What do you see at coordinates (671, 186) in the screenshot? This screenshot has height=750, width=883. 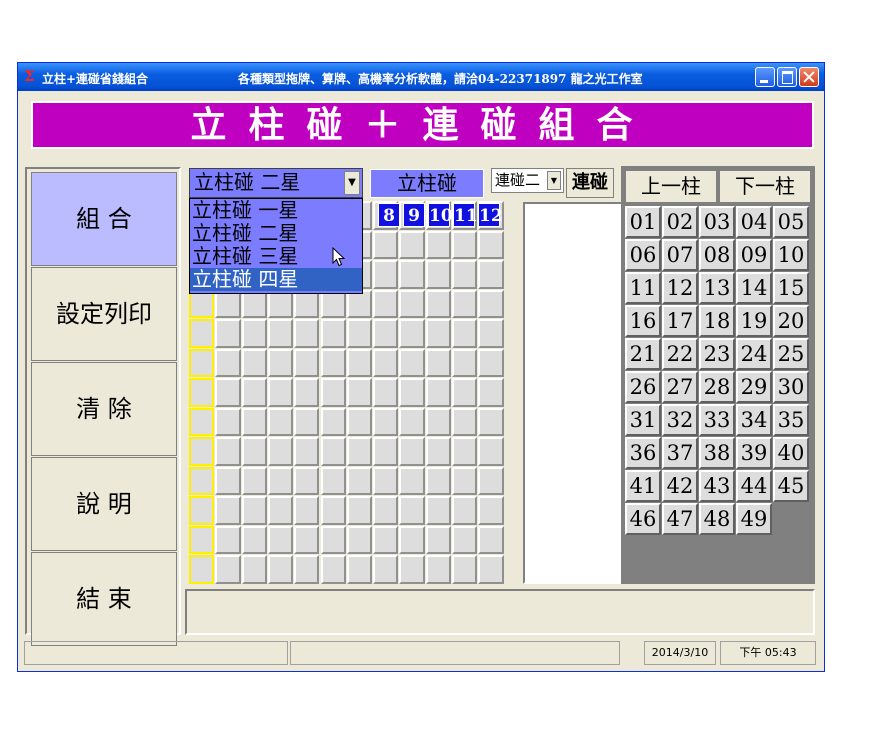 I see `prev-column-button: 上一柱` at bounding box center [671, 186].